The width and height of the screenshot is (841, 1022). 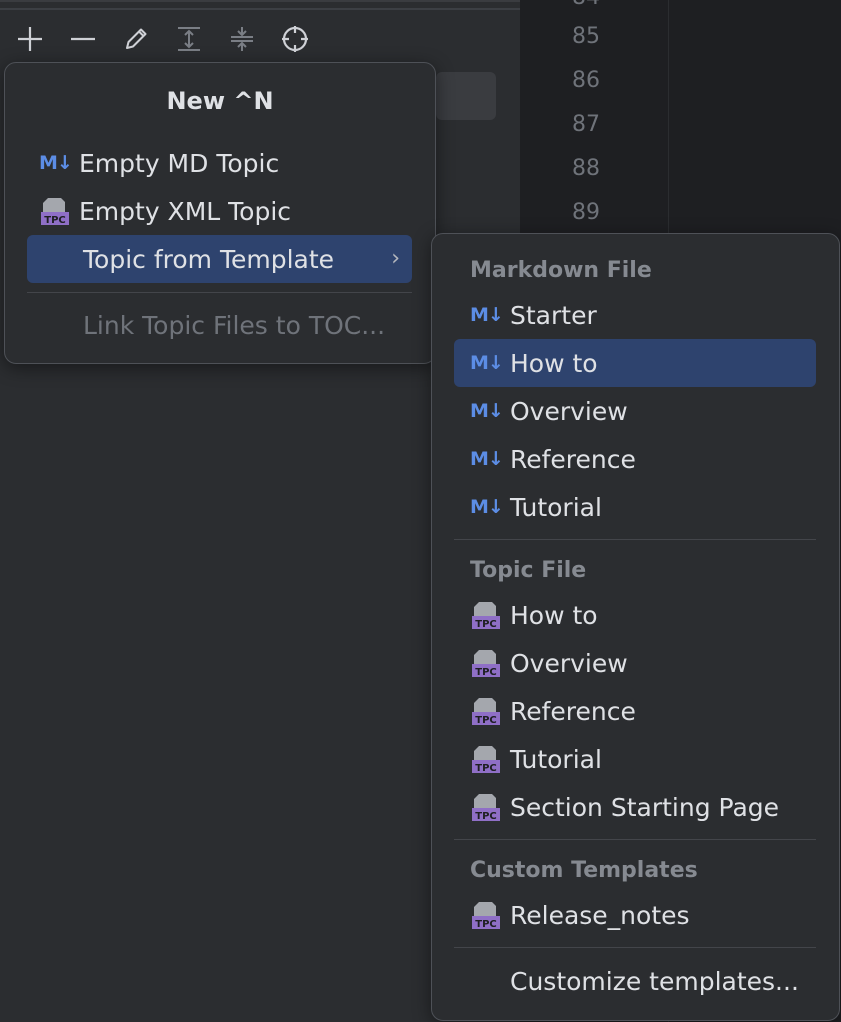 What do you see at coordinates (640, 315) in the screenshot?
I see `template-item-md-starter: M↓ Starter` at bounding box center [640, 315].